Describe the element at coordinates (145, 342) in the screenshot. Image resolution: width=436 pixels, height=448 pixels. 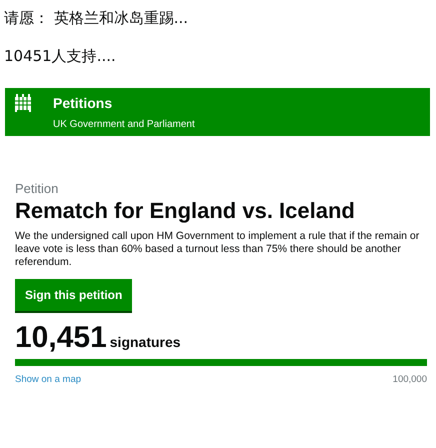
I see `signature-label: signatures` at that location.